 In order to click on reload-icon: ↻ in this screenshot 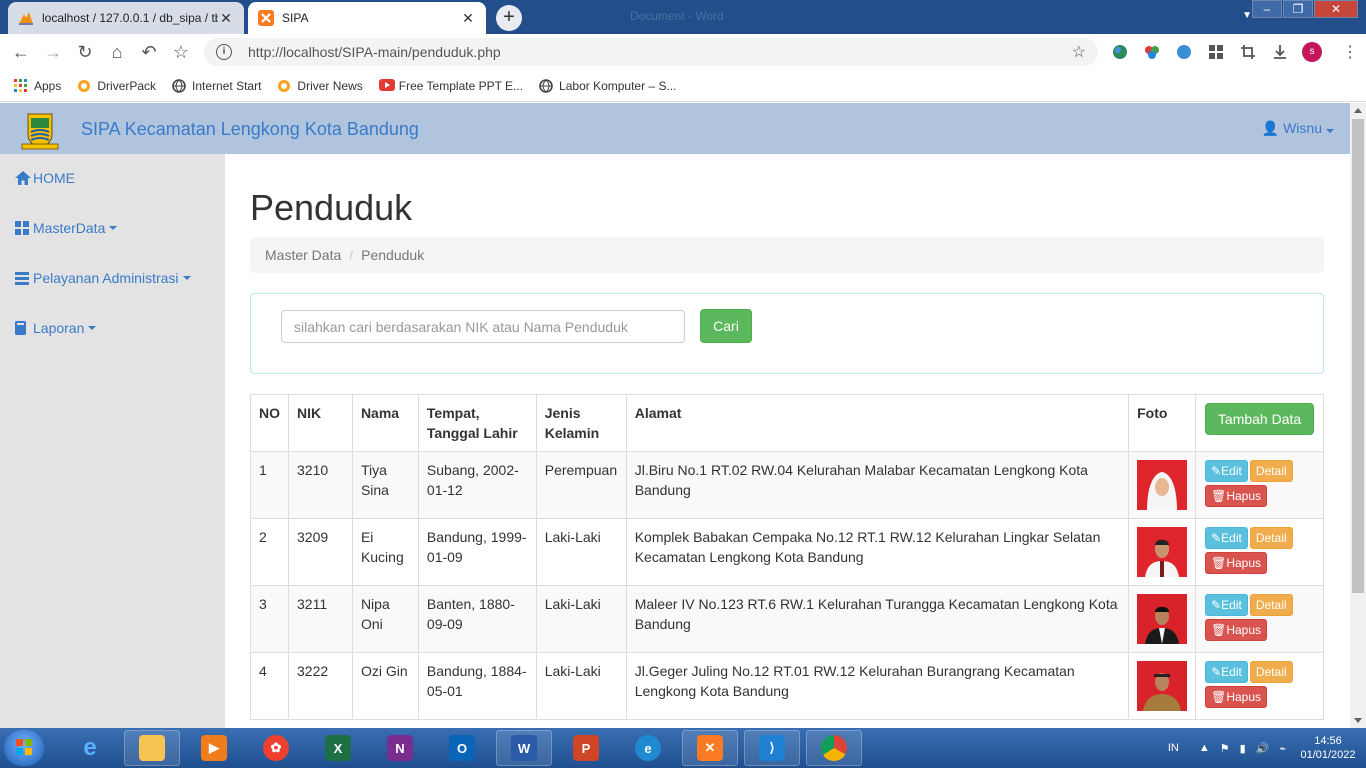, I will do `click(85, 52)`.